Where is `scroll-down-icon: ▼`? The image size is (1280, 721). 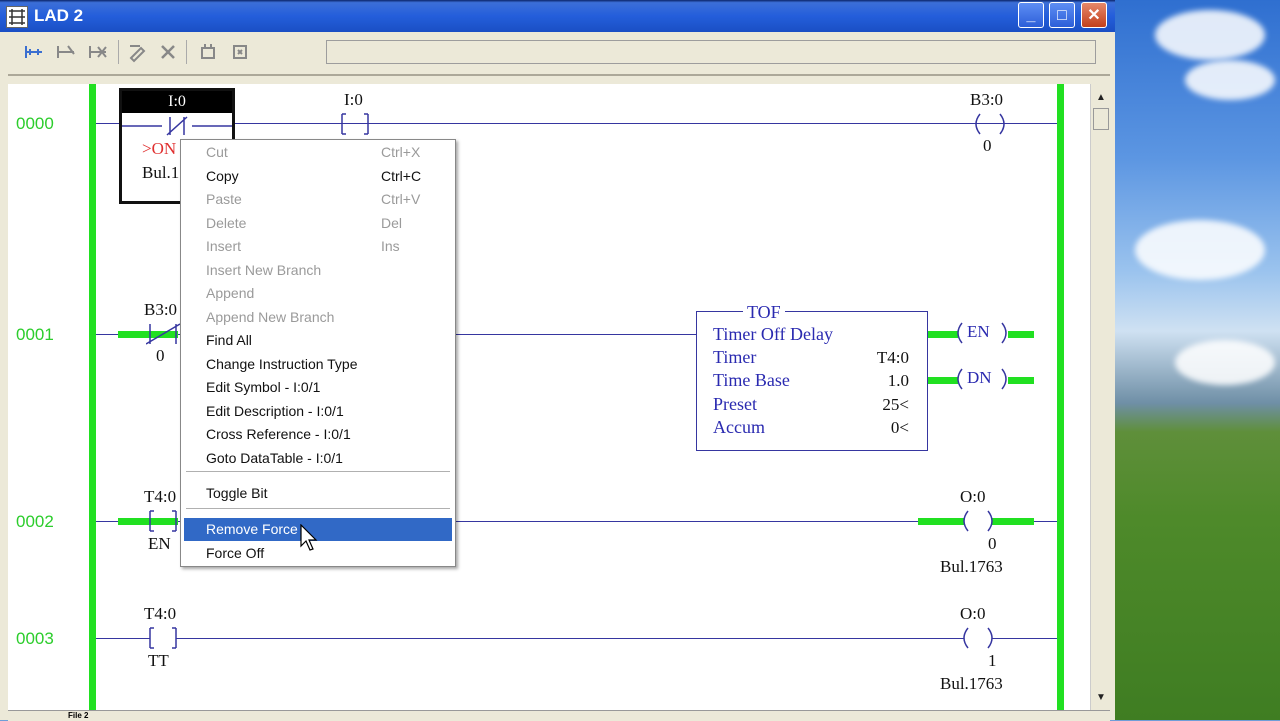
scroll-down-icon: ▼ is located at coordinates (1101, 698).